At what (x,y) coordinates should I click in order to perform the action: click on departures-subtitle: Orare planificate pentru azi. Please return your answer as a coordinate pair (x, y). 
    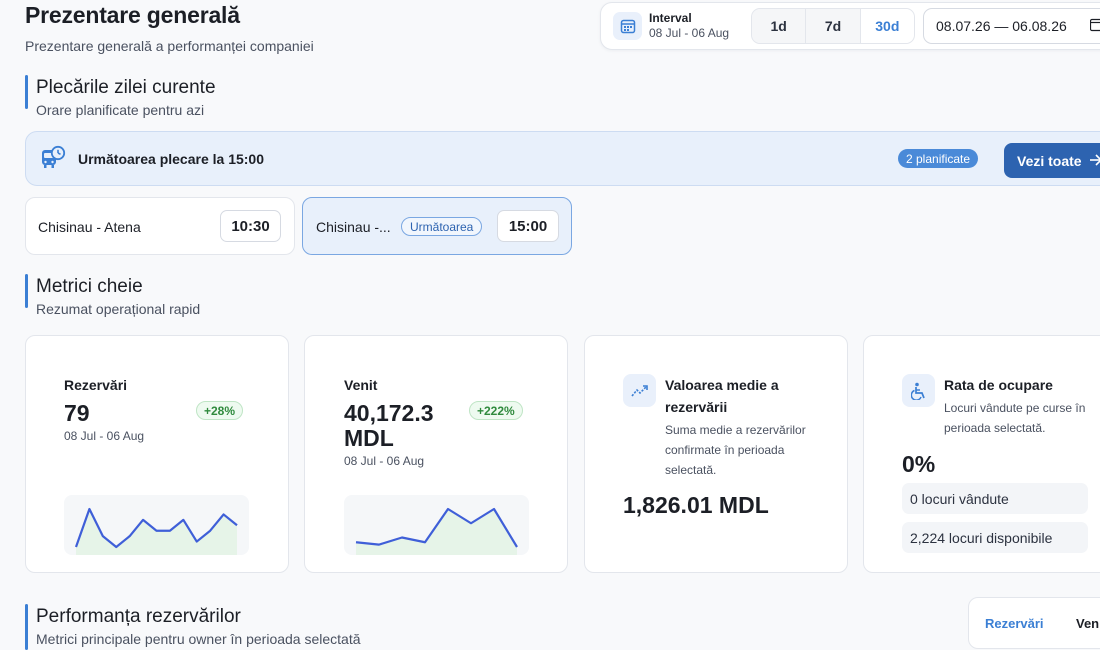
    Looking at the image, I should click on (120, 110).